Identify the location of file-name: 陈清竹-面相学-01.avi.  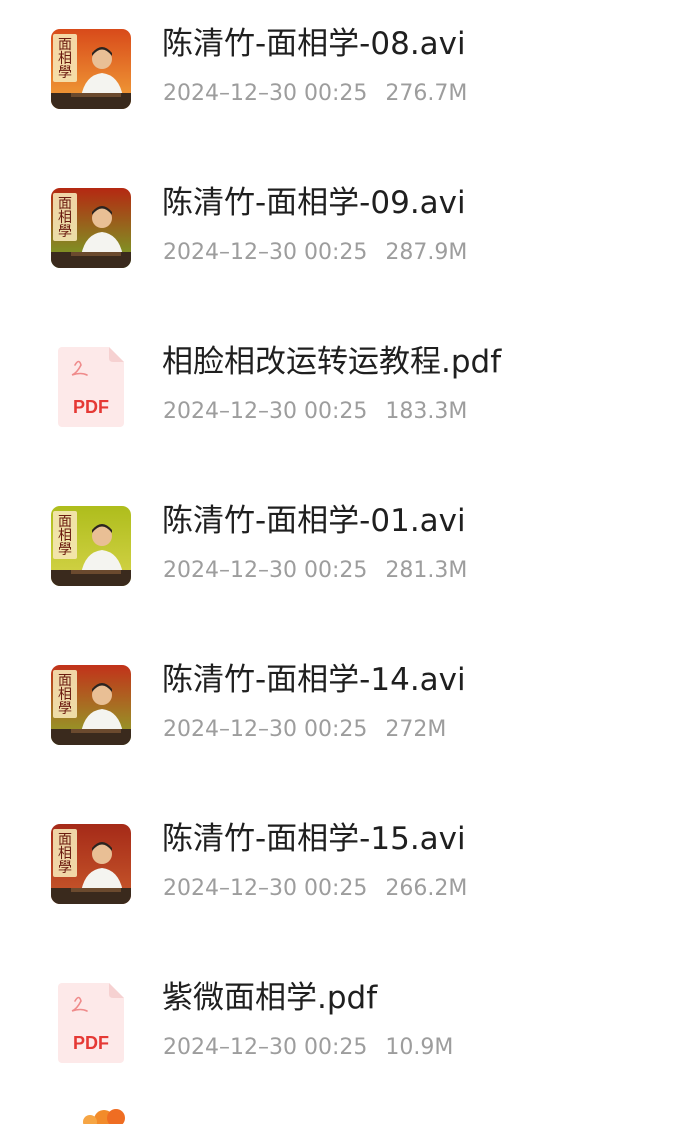
(314, 521).